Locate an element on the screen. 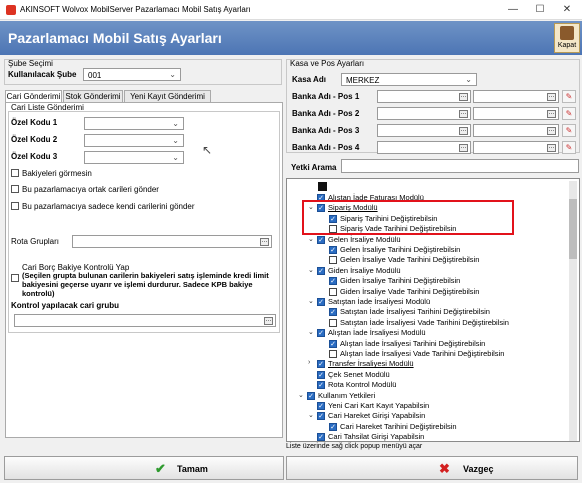 The width and height of the screenshot is (582, 483). tab-stok-gonderimi: Stok Gönderimi is located at coordinates (93, 96).